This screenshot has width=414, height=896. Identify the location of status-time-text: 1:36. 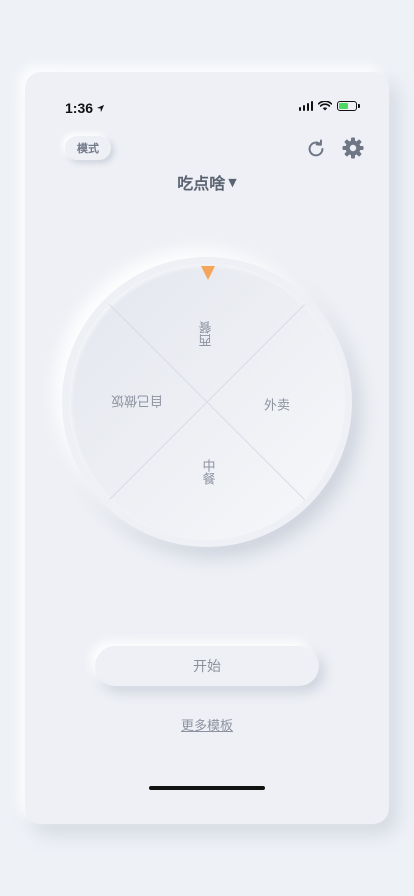
(79, 108).